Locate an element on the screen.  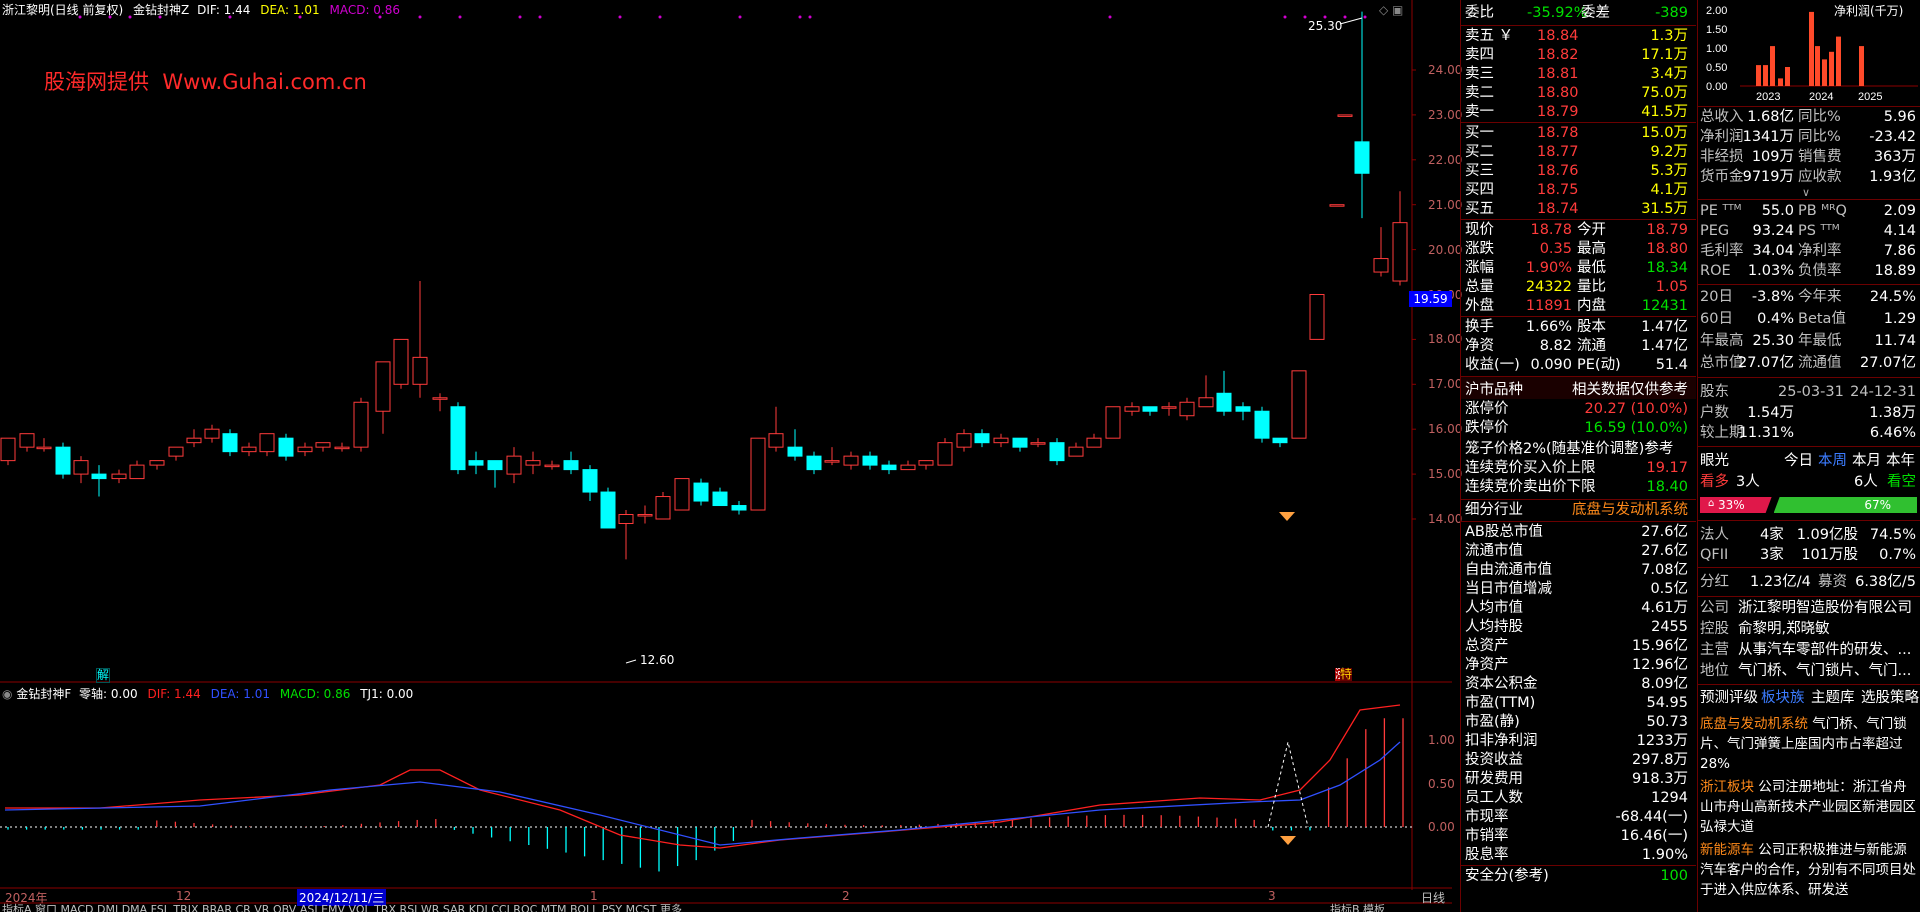
view-tab-week: 本周 is located at coordinates (1832, 461).